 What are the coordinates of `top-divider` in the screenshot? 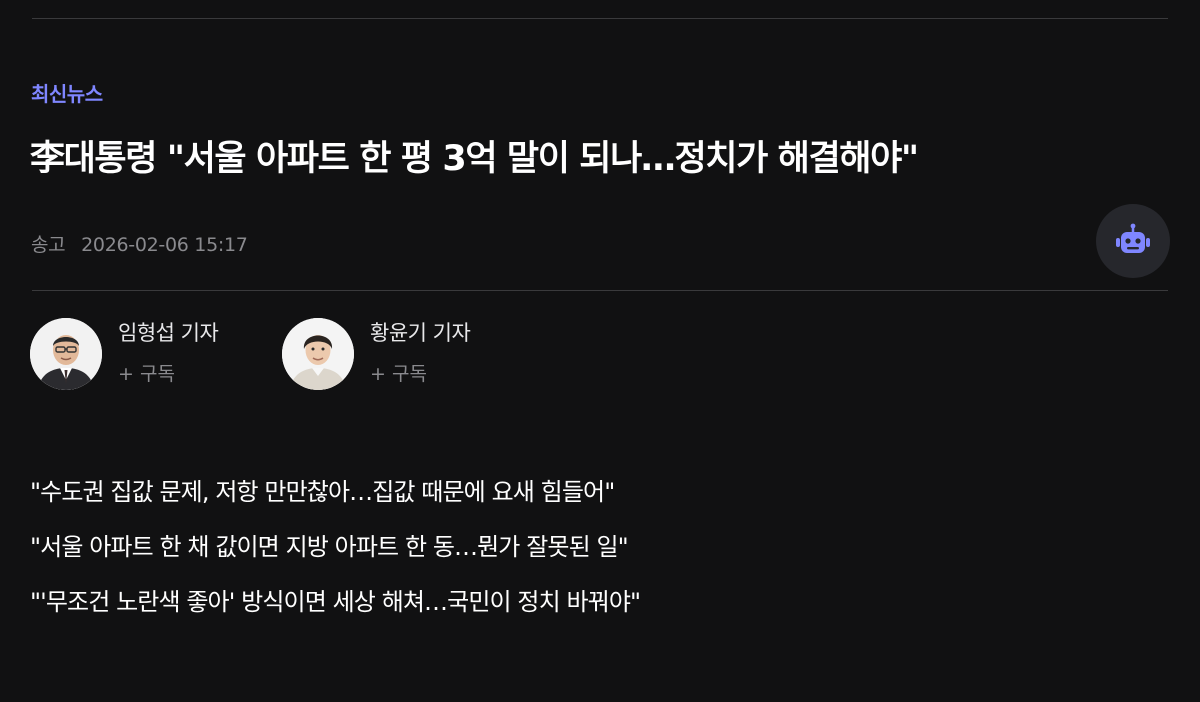 It's located at (600, 18).